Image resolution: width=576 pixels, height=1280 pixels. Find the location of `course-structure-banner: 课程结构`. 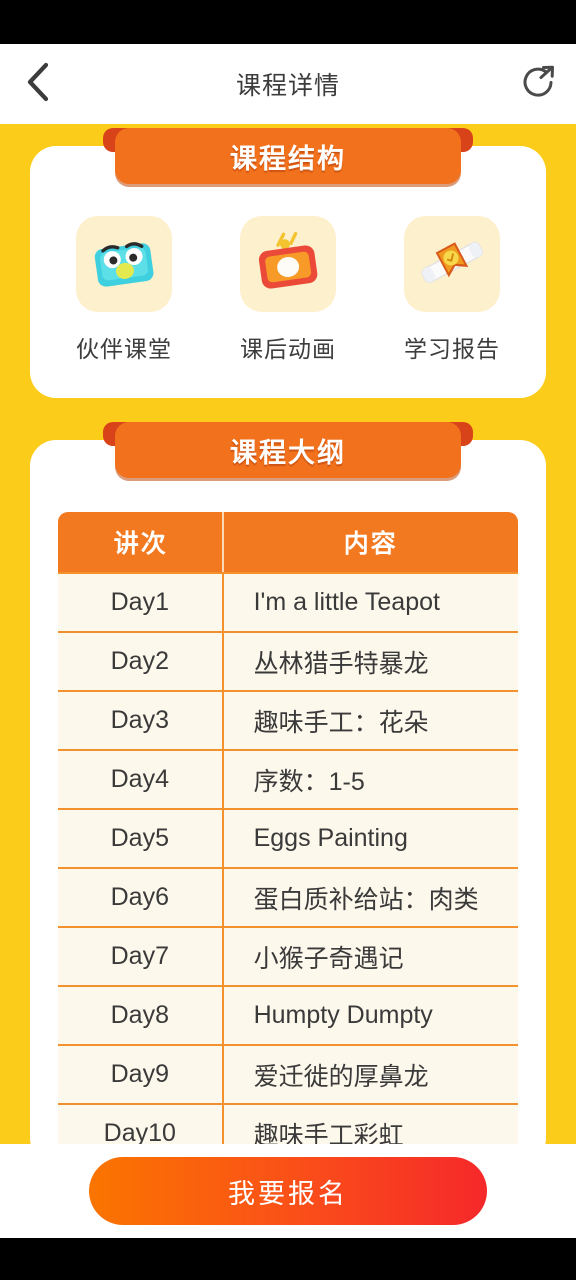

course-structure-banner: 课程结构 is located at coordinates (288, 156).